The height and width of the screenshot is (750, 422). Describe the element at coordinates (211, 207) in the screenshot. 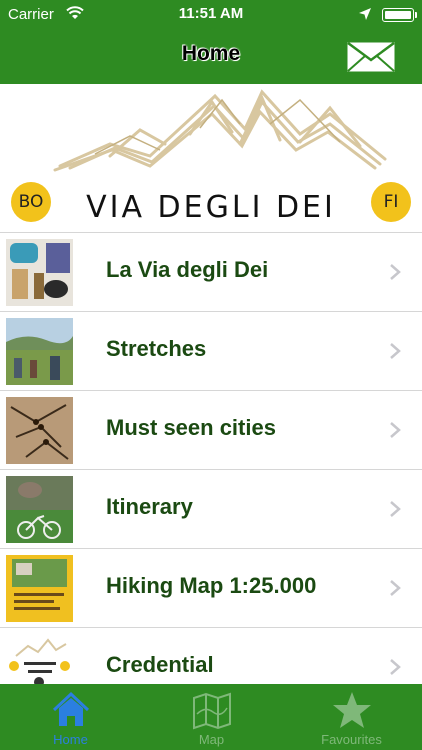

I see `logo-text: VIA DEGLI DEI` at that location.